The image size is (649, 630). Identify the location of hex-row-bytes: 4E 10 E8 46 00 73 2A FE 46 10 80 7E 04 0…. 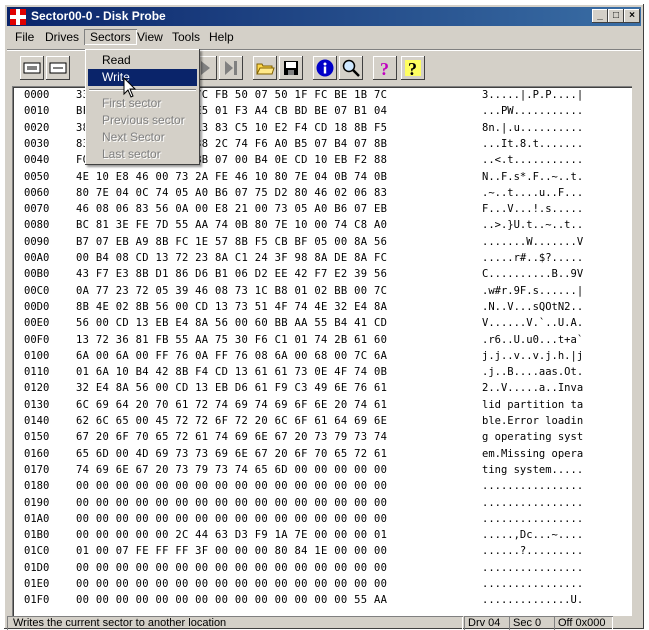
(271, 177).